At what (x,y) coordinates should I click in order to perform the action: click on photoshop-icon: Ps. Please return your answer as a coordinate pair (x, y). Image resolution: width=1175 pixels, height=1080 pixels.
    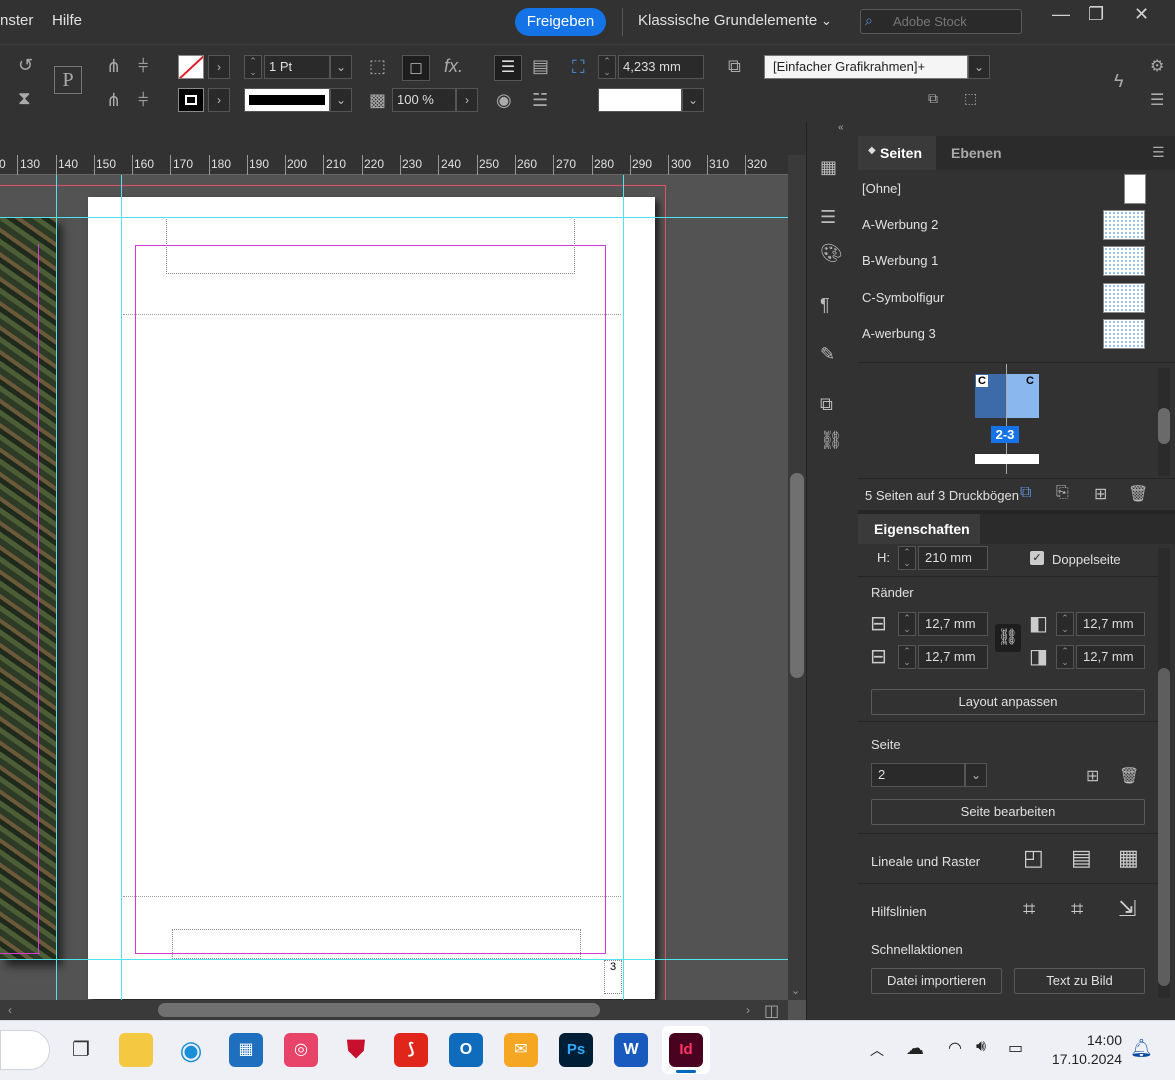
    Looking at the image, I should click on (576, 1050).